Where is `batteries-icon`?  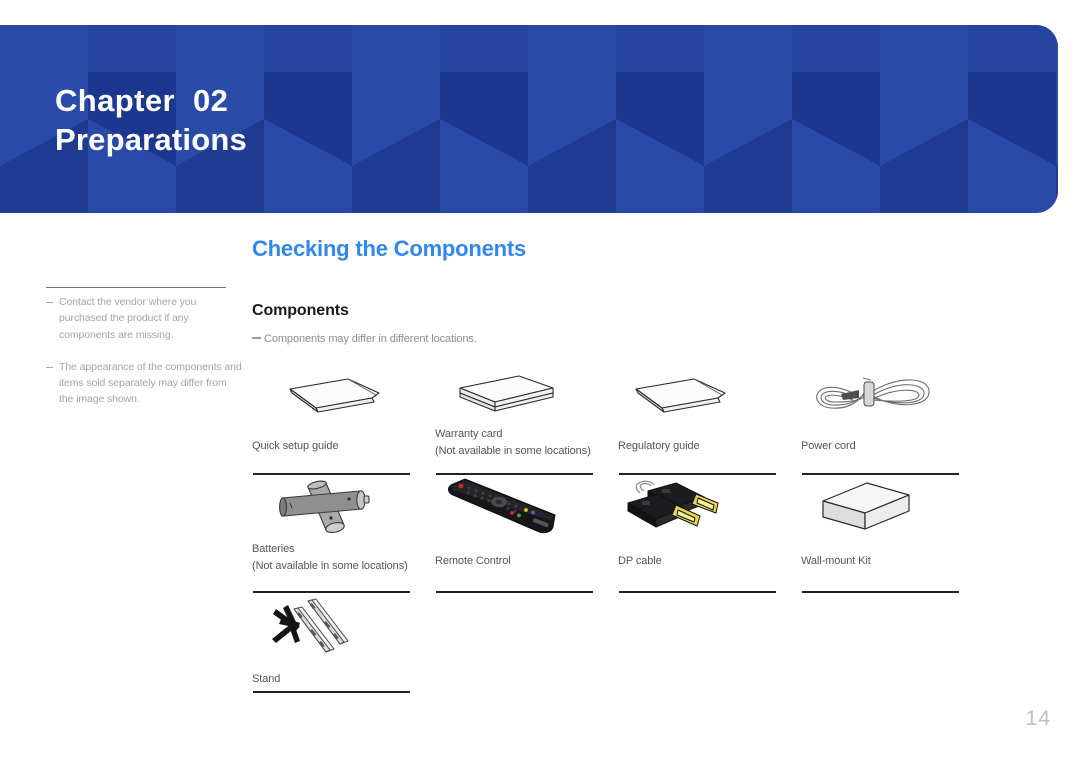 batteries-icon is located at coordinates (343, 508).